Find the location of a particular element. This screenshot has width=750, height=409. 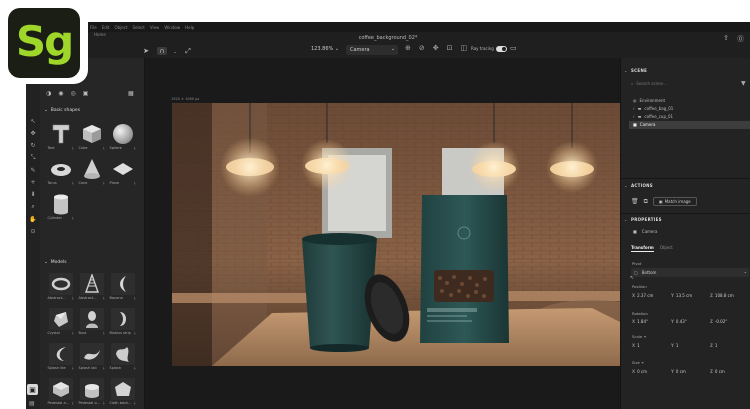

magnet-snap-icon: ∩ is located at coordinates (162, 51).